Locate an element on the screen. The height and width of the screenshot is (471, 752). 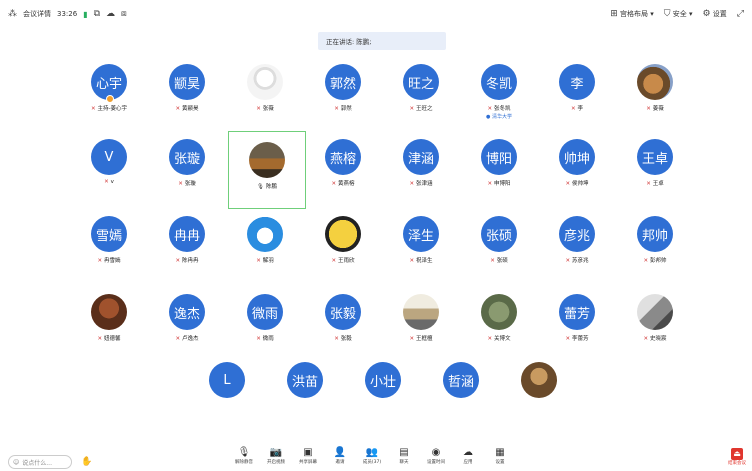
participant-tile: ✕ 史晓宸 is located at coordinates (655, 324).